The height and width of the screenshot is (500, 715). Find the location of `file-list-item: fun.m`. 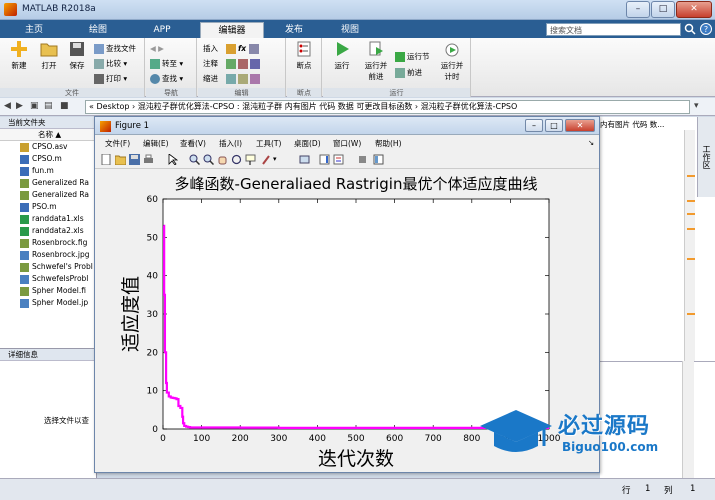

file-list-item: fun.m is located at coordinates (48, 171).